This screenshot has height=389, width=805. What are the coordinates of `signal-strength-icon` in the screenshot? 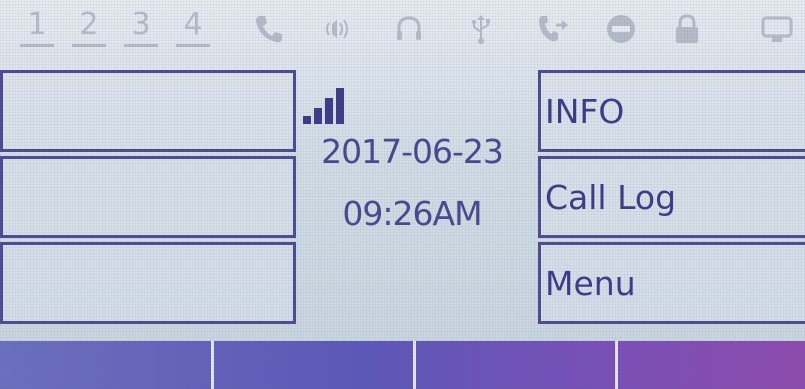 It's located at (327, 105).